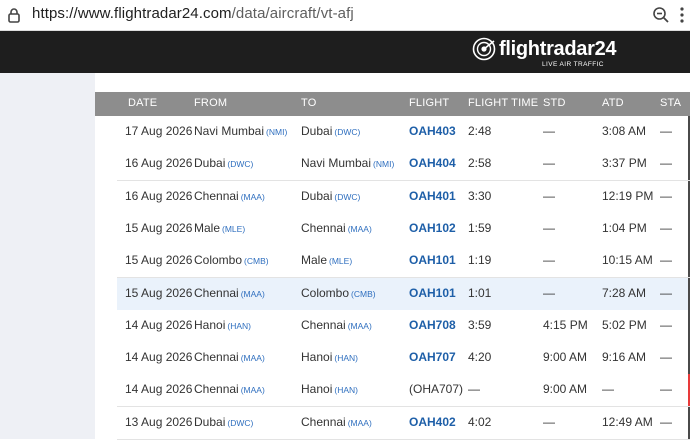  I want to click on destination-airport-code: (CMB), so click(363, 294).